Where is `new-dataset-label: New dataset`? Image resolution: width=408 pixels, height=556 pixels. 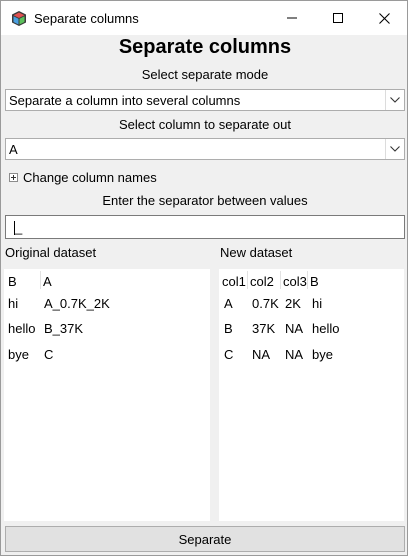
new-dataset-label: New dataset is located at coordinates (256, 252).